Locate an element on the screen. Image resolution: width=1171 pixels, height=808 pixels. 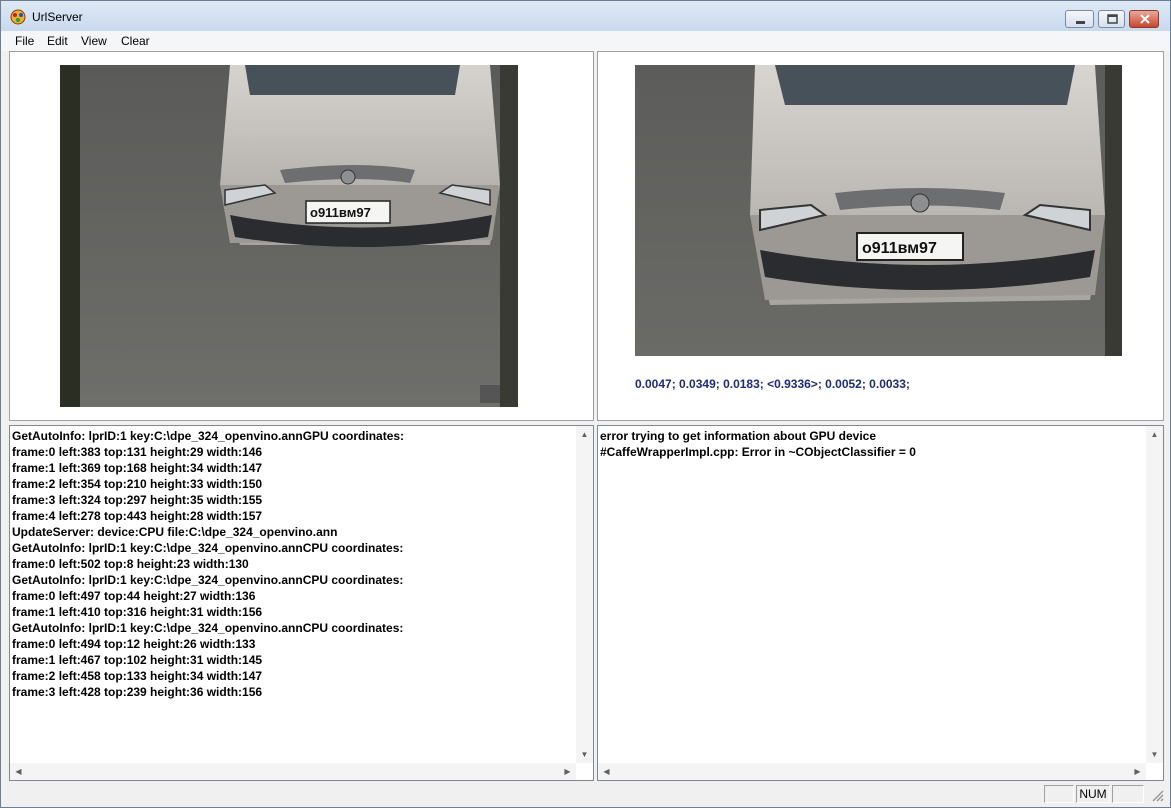
menu-file: File is located at coordinates (24, 41).